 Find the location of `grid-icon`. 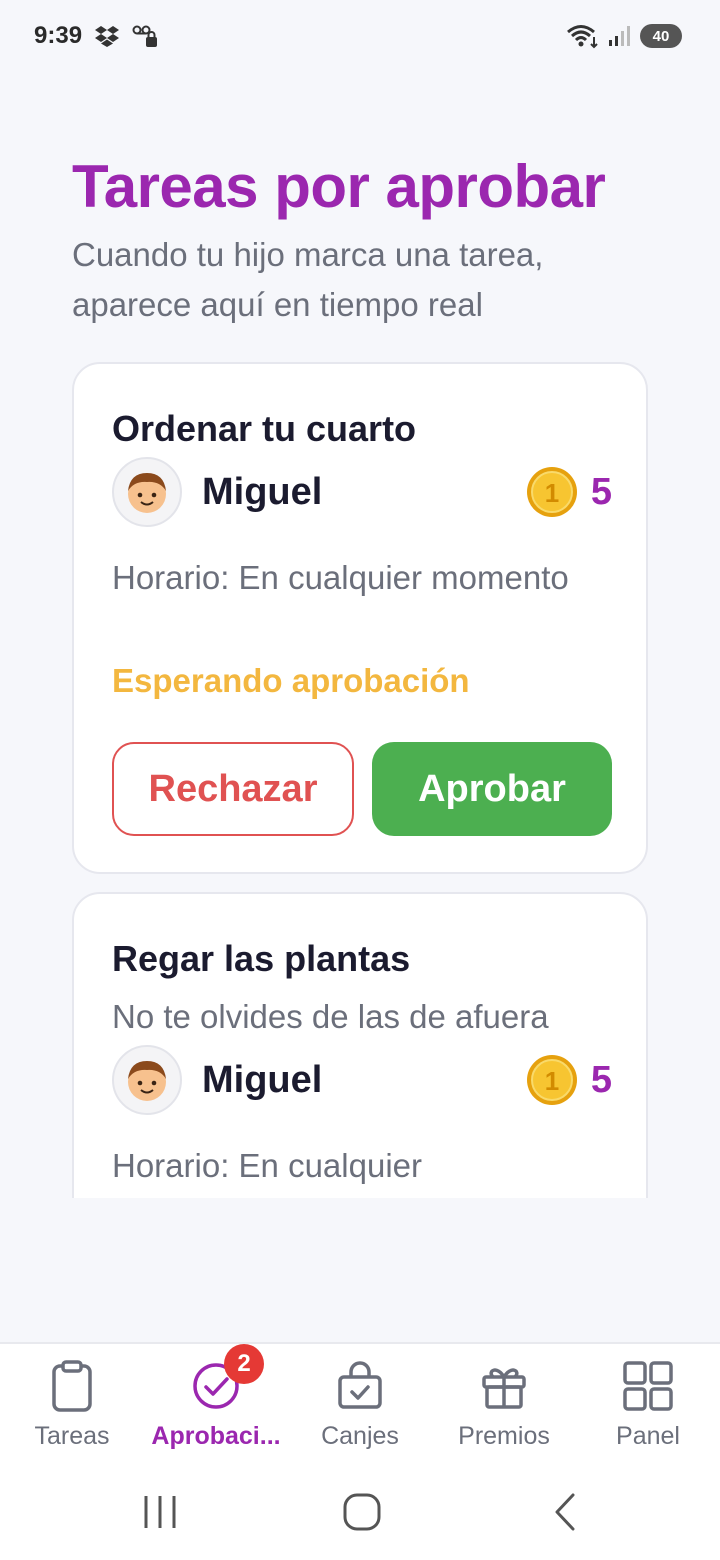

grid-icon is located at coordinates (648, 1386).